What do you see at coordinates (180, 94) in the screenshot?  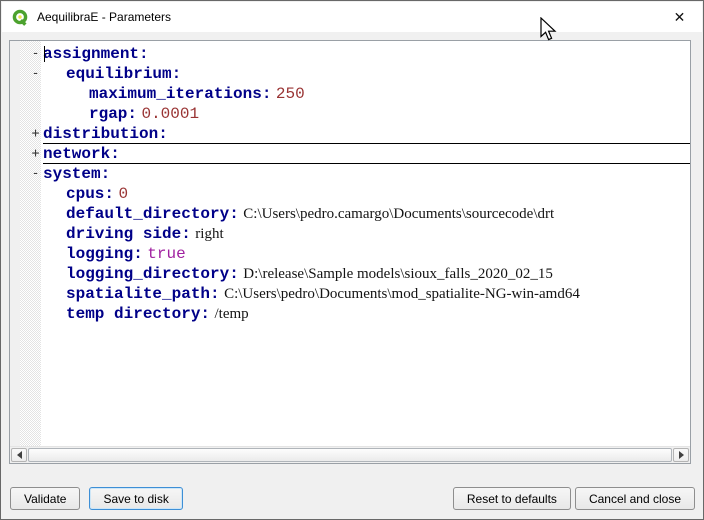 I see `yaml-key: maximum_iterations:` at bounding box center [180, 94].